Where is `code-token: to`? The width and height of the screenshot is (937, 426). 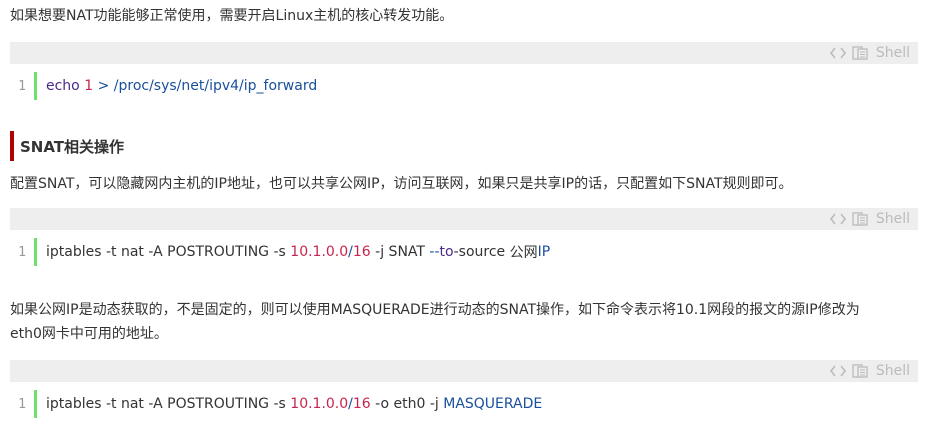 code-token: to is located at coordinates (446, 252).